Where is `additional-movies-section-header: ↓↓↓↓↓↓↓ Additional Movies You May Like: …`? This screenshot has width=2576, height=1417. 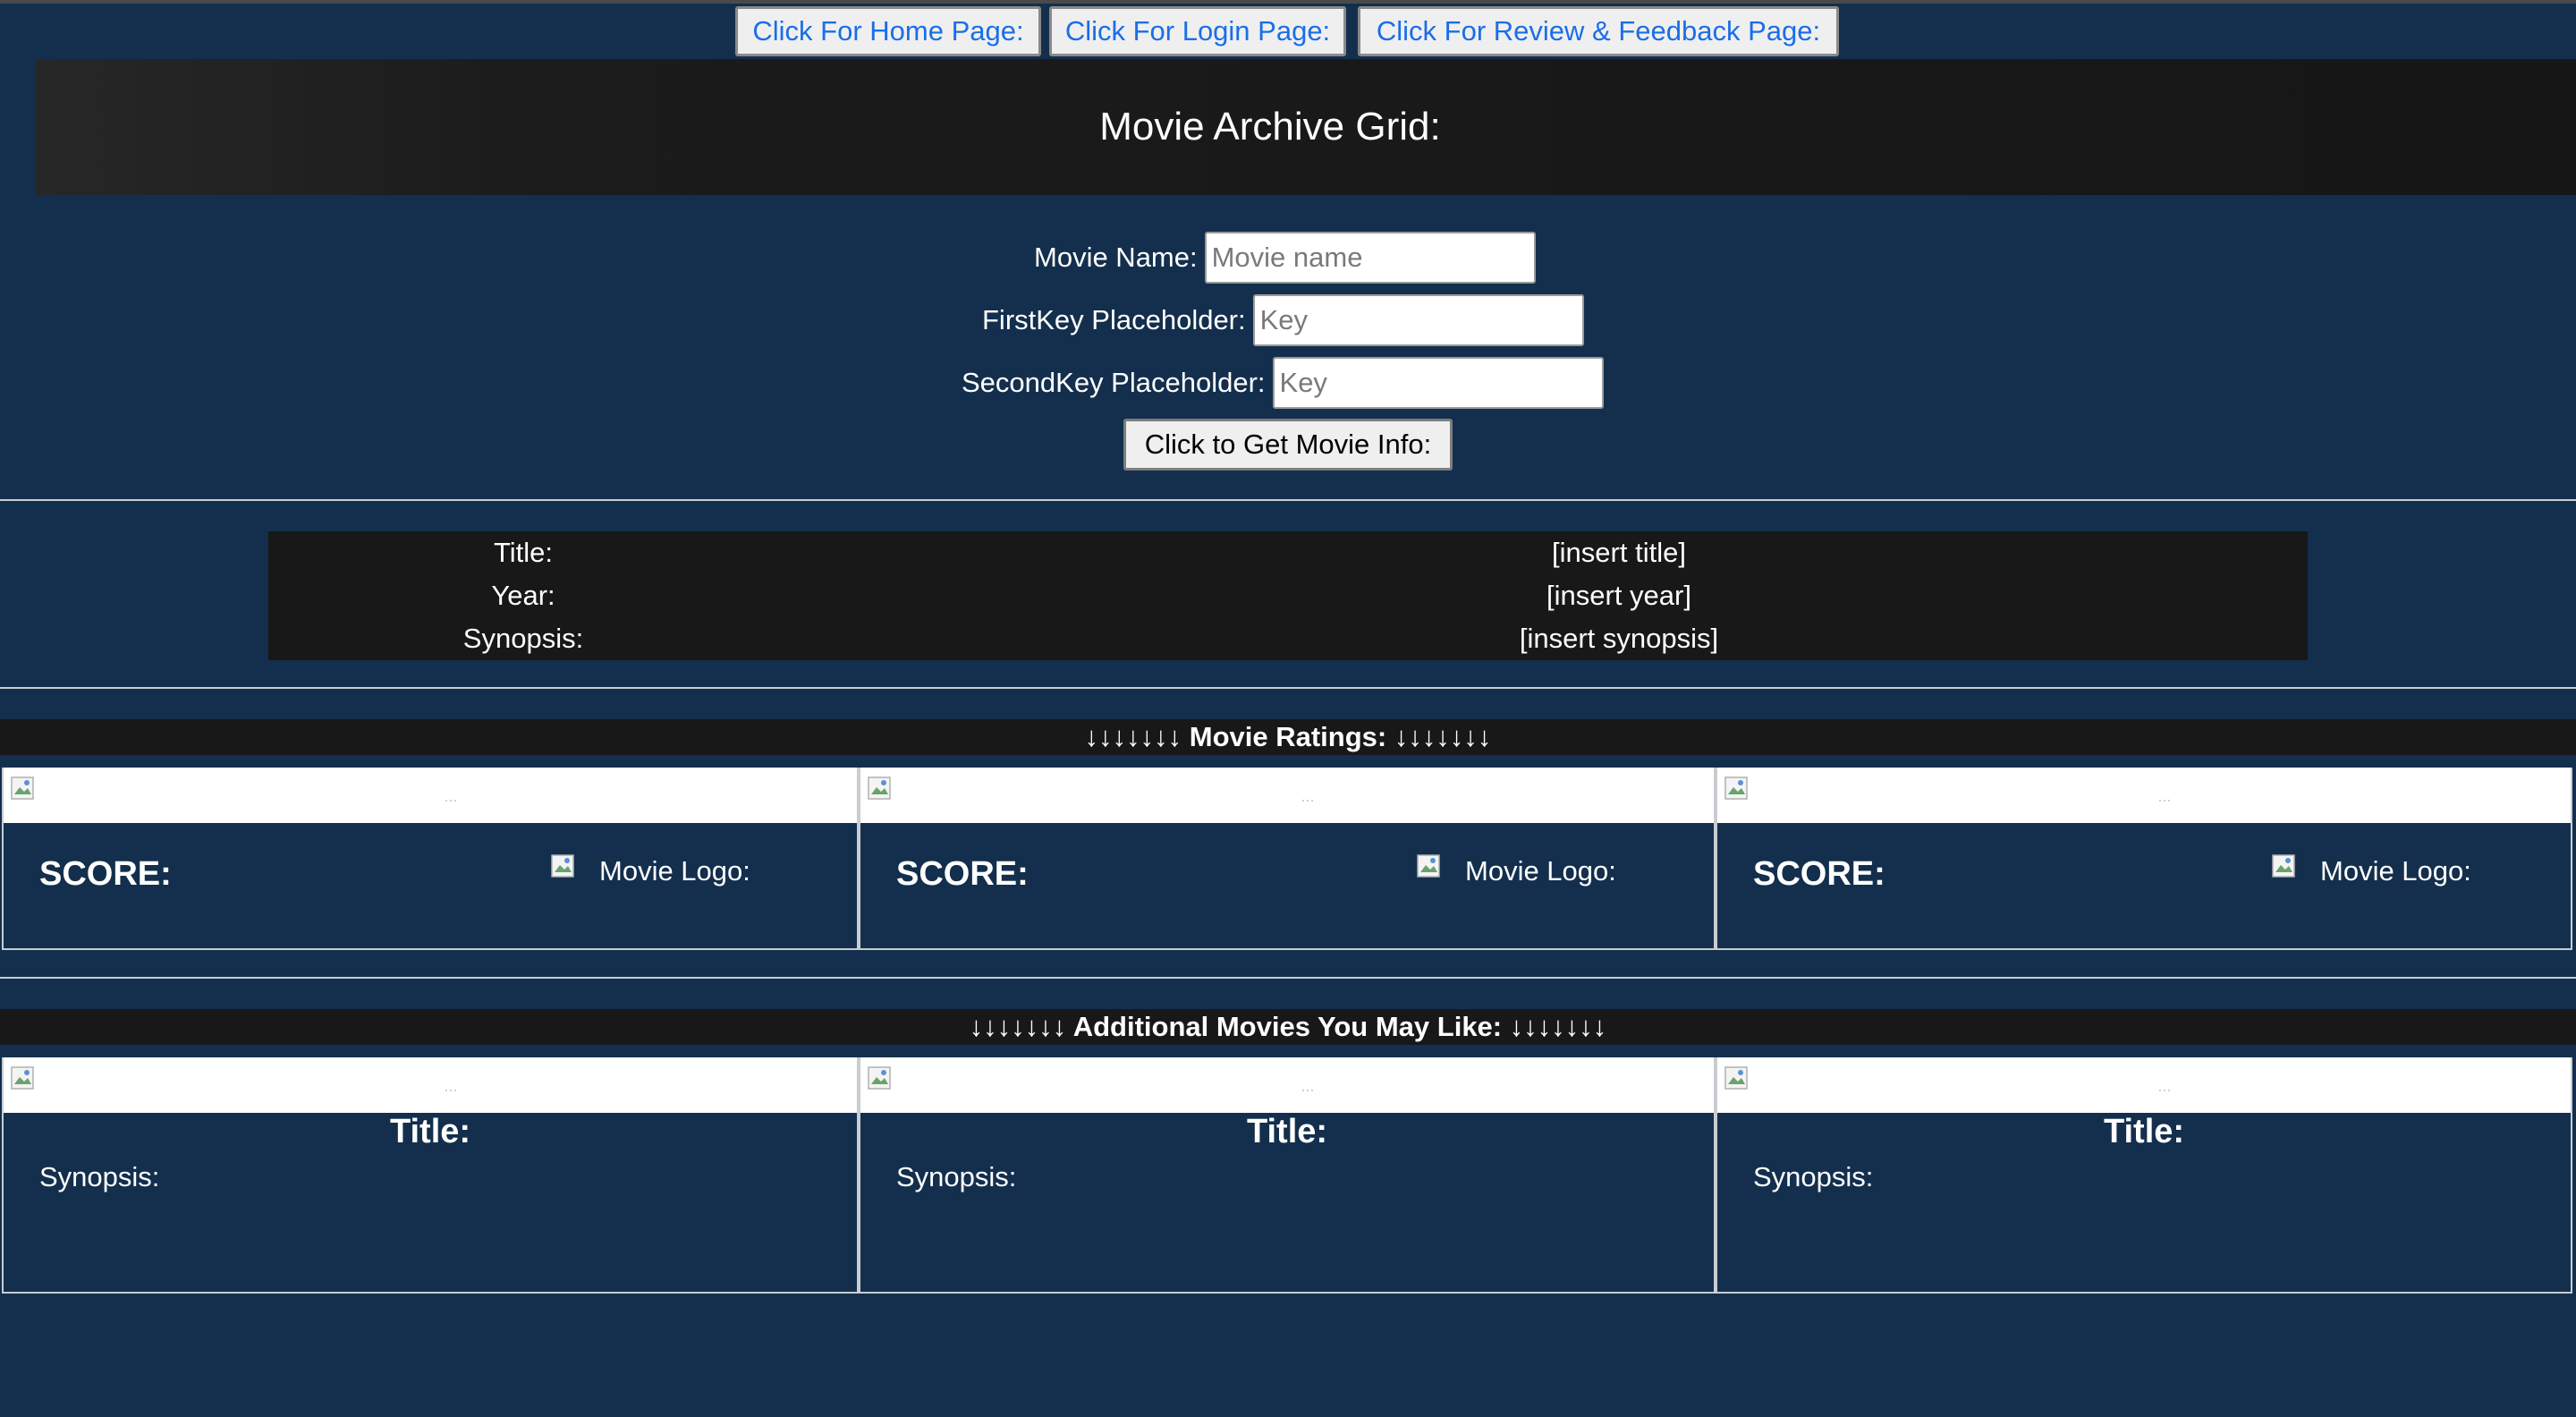
additional-movies-section-header: ↓↓↓↓↓↓↓ Additional Movies You May Like: … is located at coordinates (1288, 1027).